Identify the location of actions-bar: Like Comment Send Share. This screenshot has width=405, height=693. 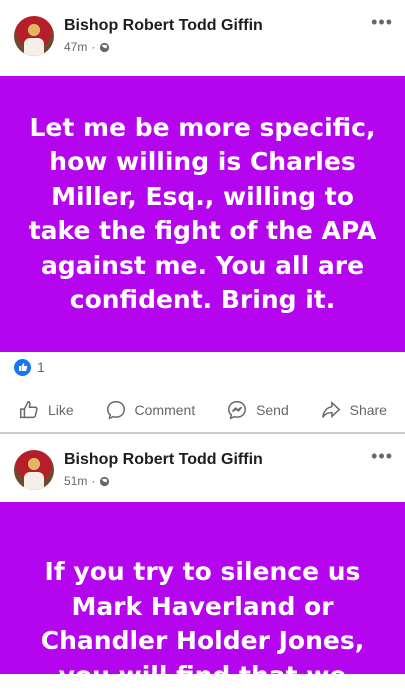
(202, 410).